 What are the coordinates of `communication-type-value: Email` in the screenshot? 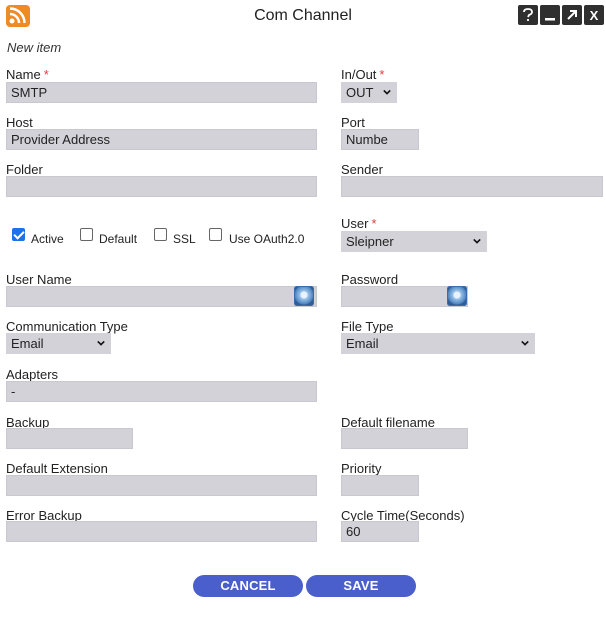 It's located at (27, 343).